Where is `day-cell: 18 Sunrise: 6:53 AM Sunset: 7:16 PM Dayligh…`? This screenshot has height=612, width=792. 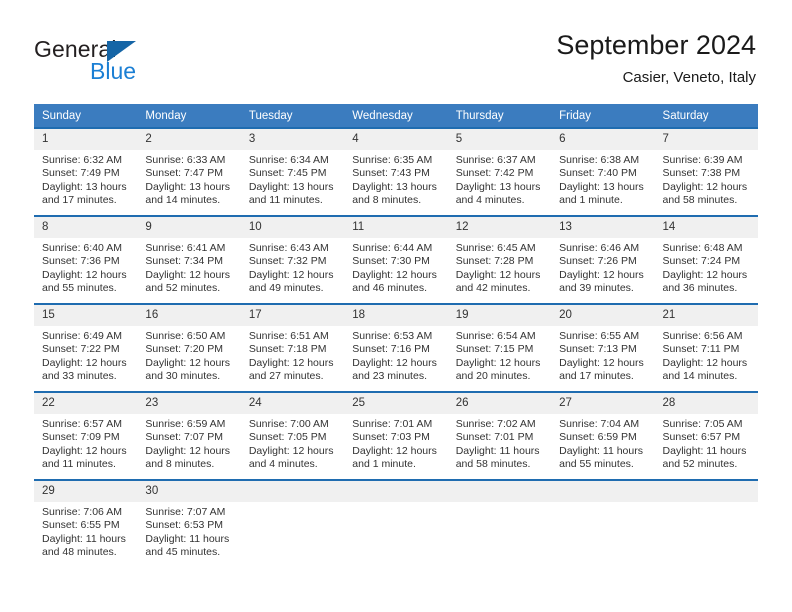
day-cell: 18 Sunrise: 6:53 AM Sunset: 7:16 PM Dayligh… is located at coordinates (396, 347).